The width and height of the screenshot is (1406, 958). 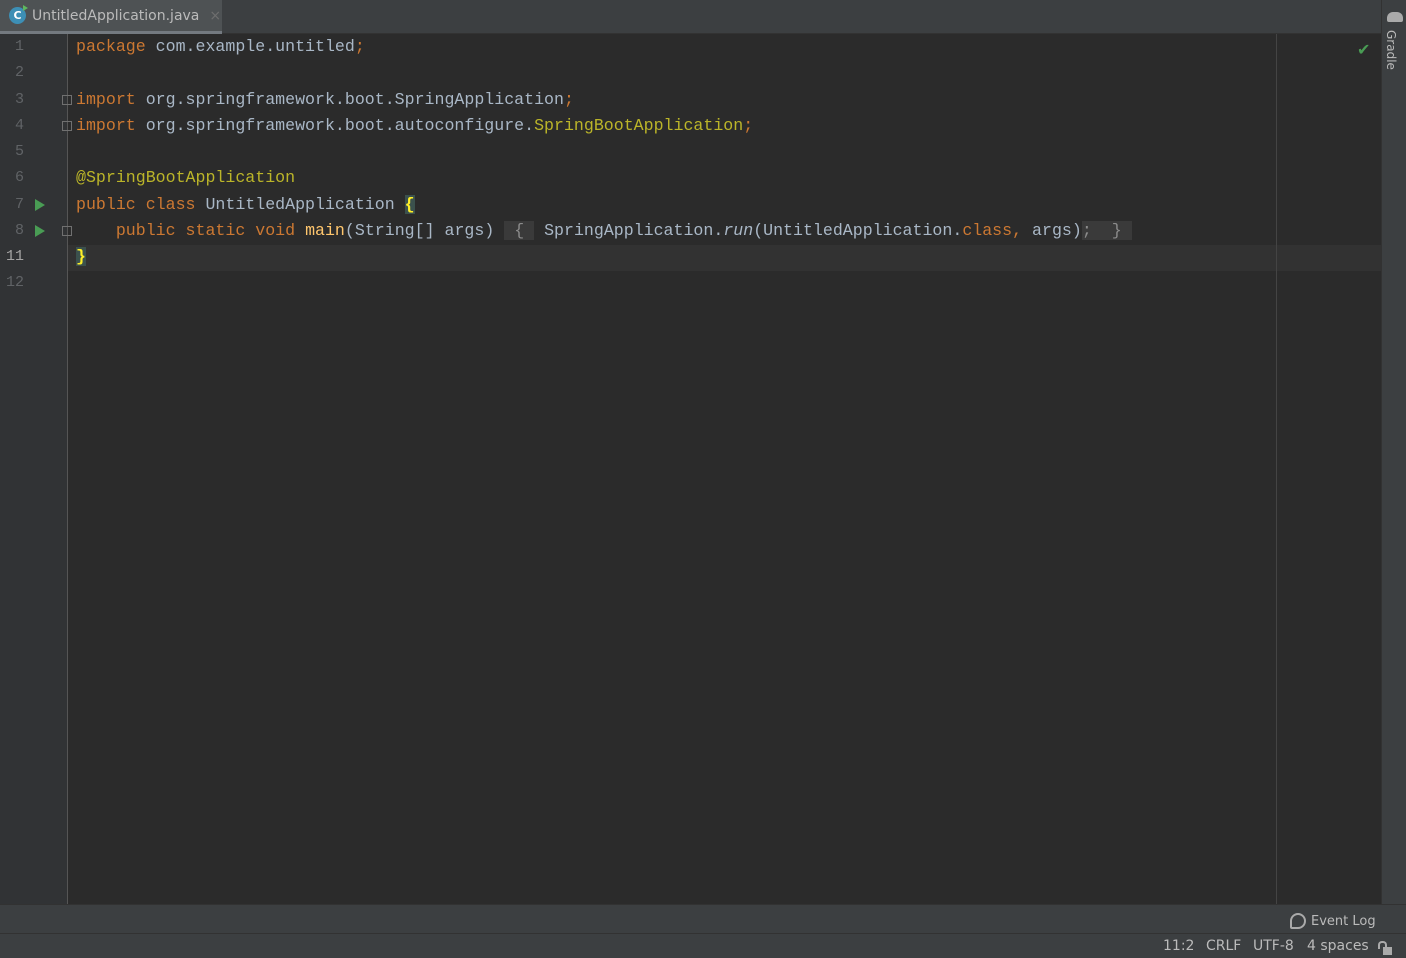 I want to click on code-token: public class, so click(x=136, y=204).